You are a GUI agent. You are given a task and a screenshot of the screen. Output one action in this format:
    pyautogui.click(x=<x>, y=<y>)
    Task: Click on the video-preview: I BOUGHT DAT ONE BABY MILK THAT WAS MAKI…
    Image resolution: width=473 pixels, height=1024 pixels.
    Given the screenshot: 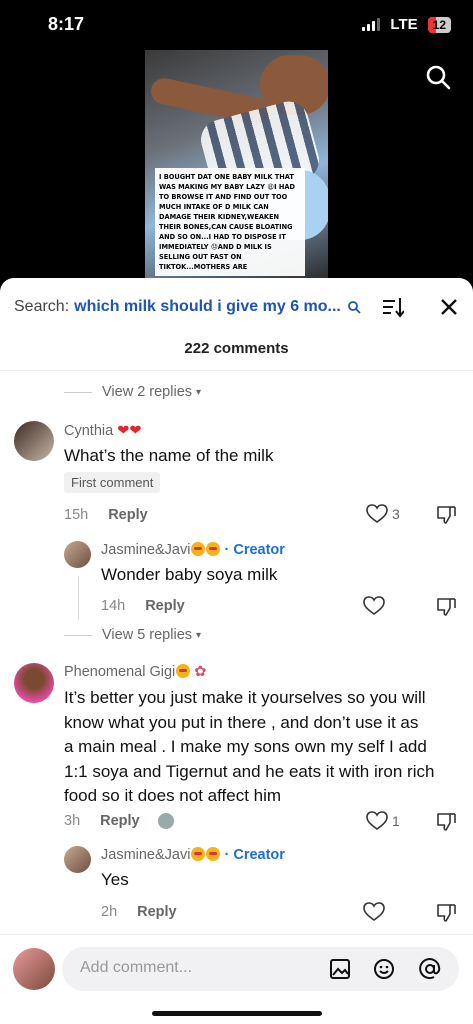 What is the action you would take?
    pyautogui.click(x=236, y=165)
    